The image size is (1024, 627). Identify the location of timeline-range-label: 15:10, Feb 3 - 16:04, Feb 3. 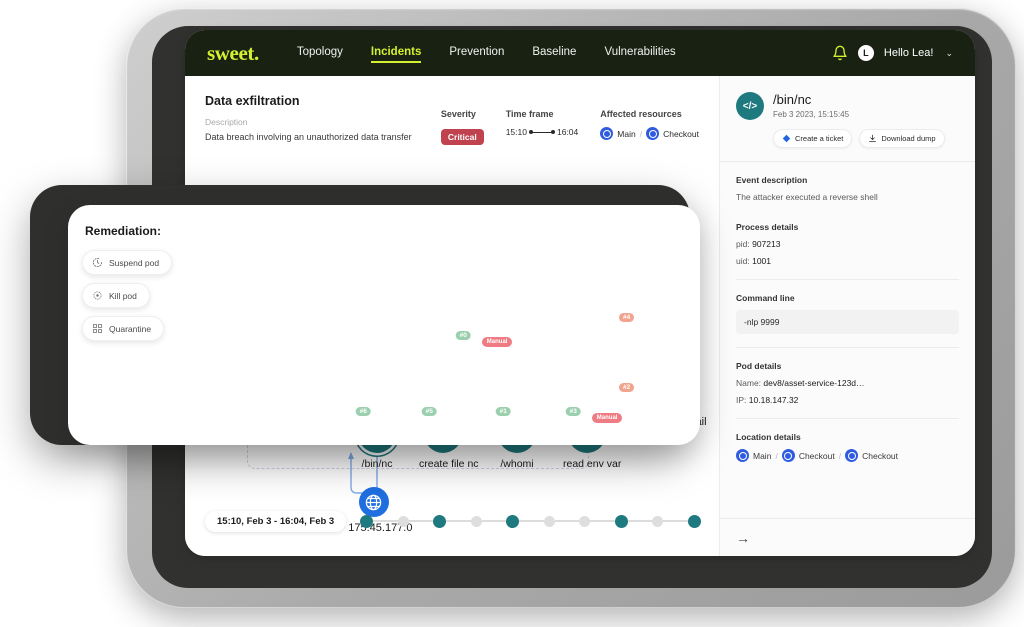
(276, 521).